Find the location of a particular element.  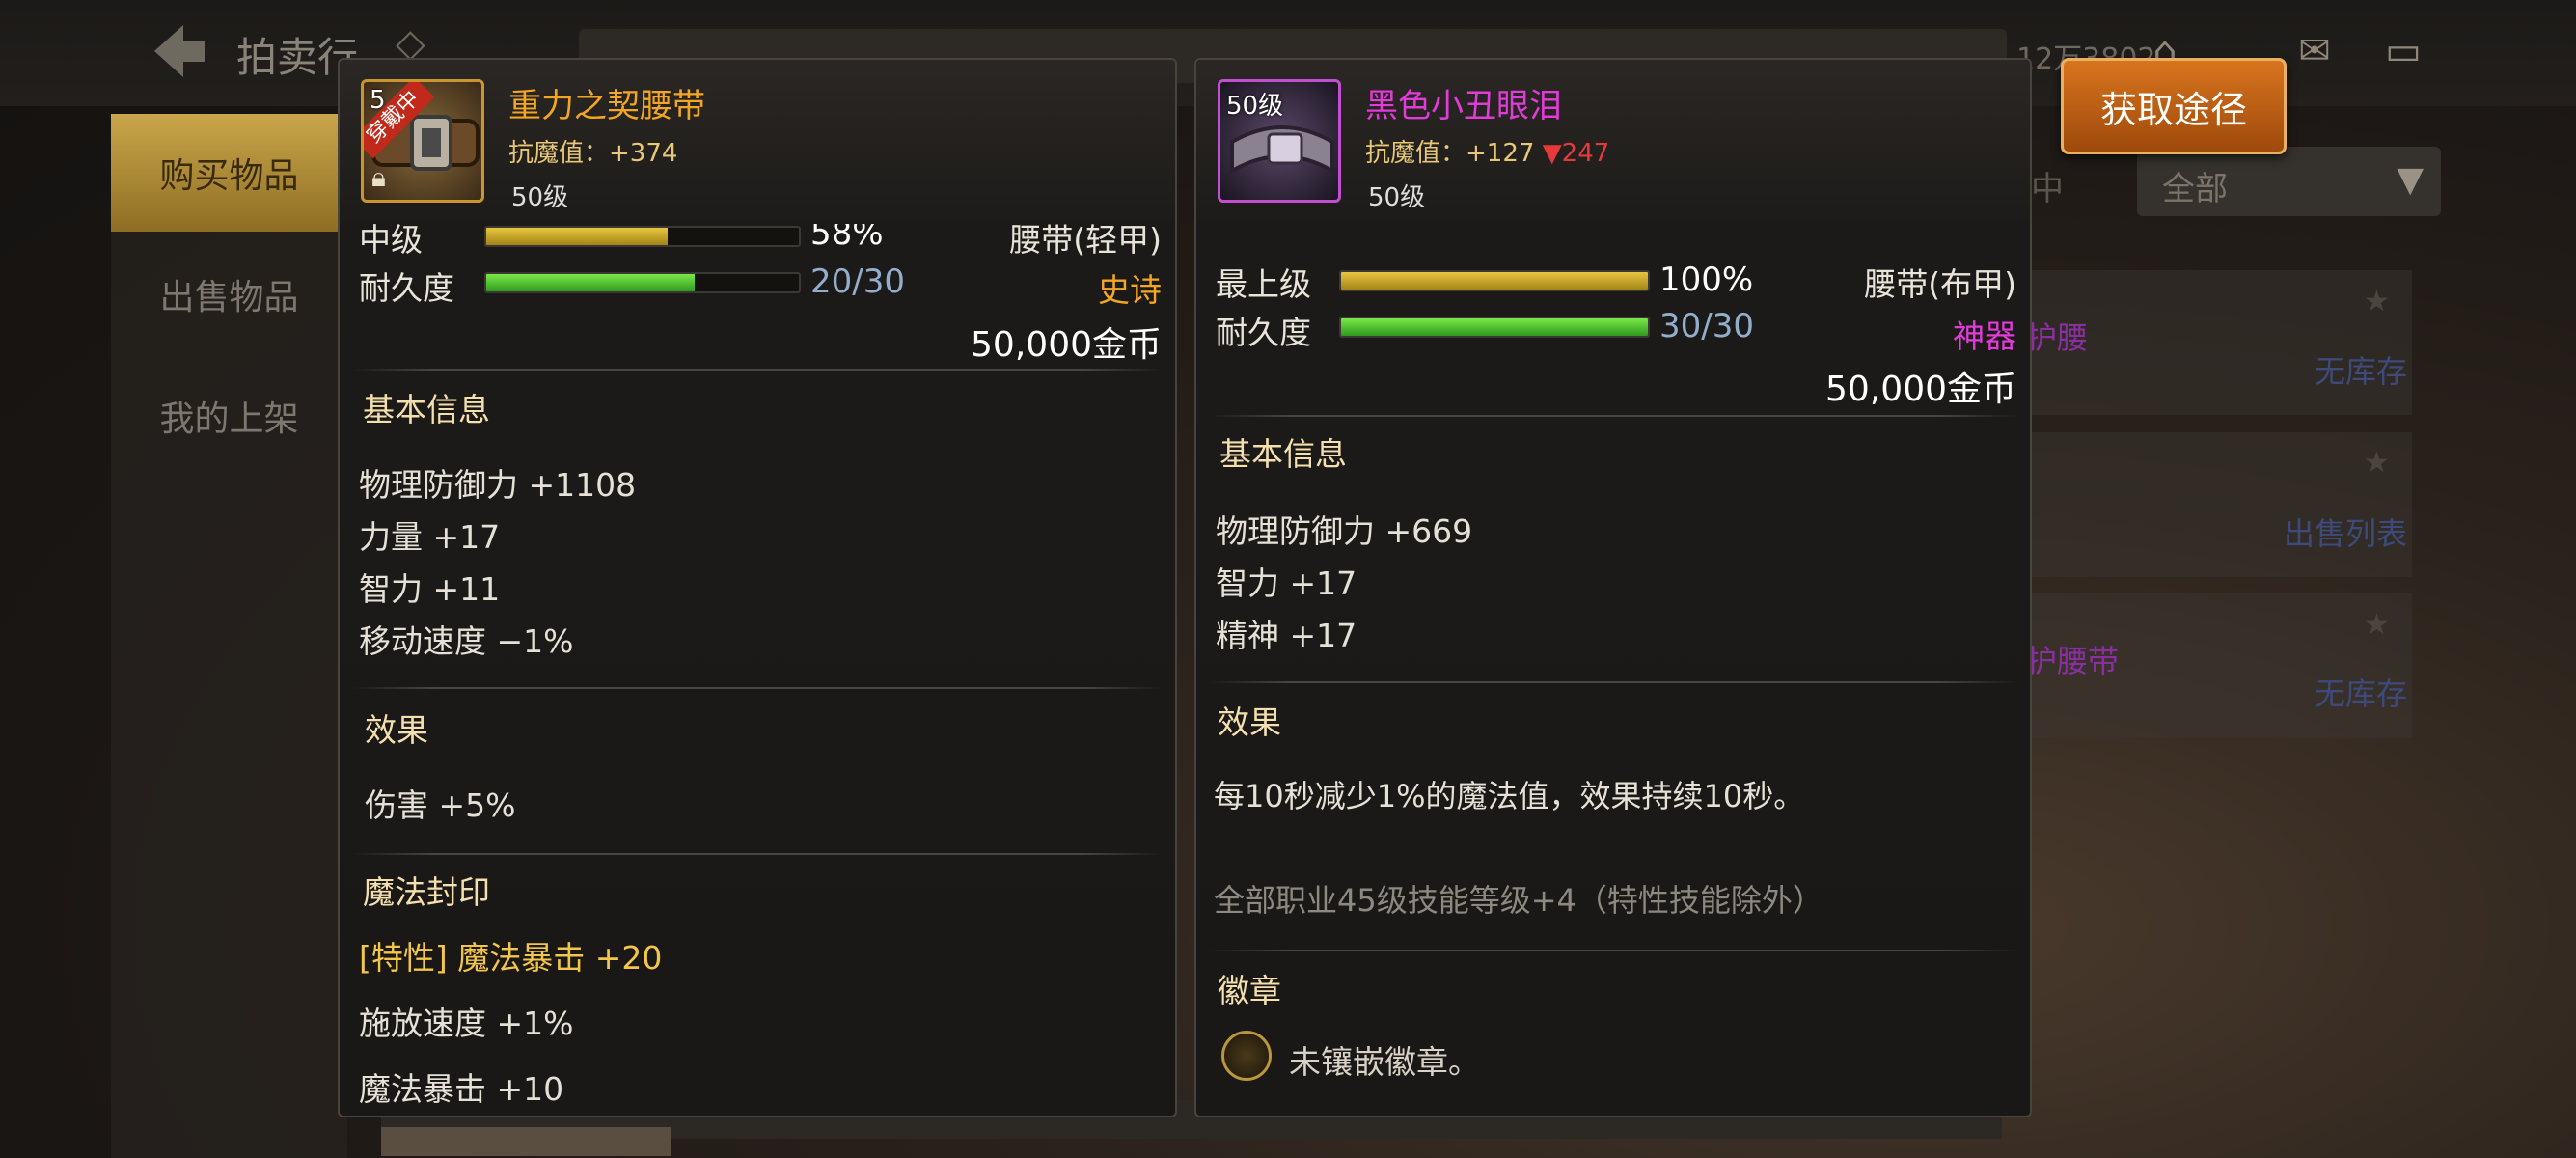

tab-my-listings: 我的上架 is located at coordinates (229, 416).